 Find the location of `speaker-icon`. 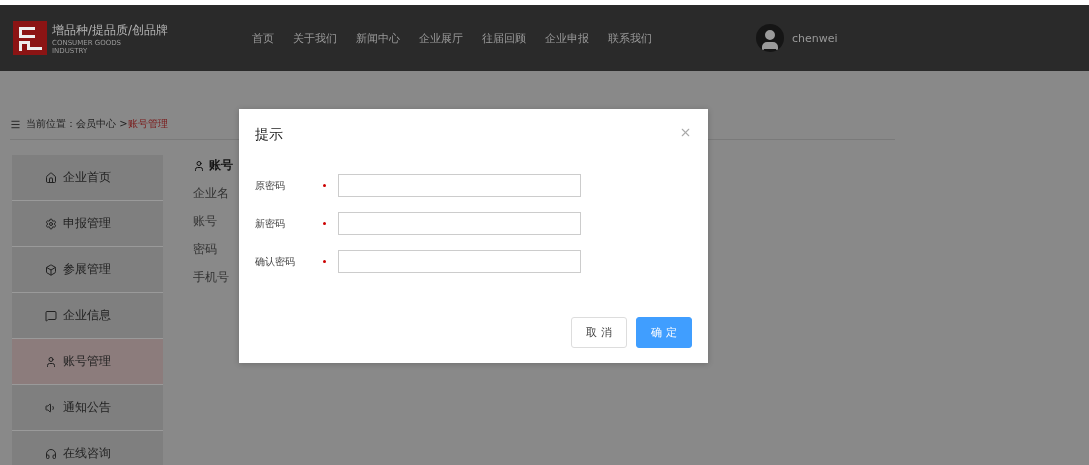

speaker-icon is located at coordinates (51, 407).